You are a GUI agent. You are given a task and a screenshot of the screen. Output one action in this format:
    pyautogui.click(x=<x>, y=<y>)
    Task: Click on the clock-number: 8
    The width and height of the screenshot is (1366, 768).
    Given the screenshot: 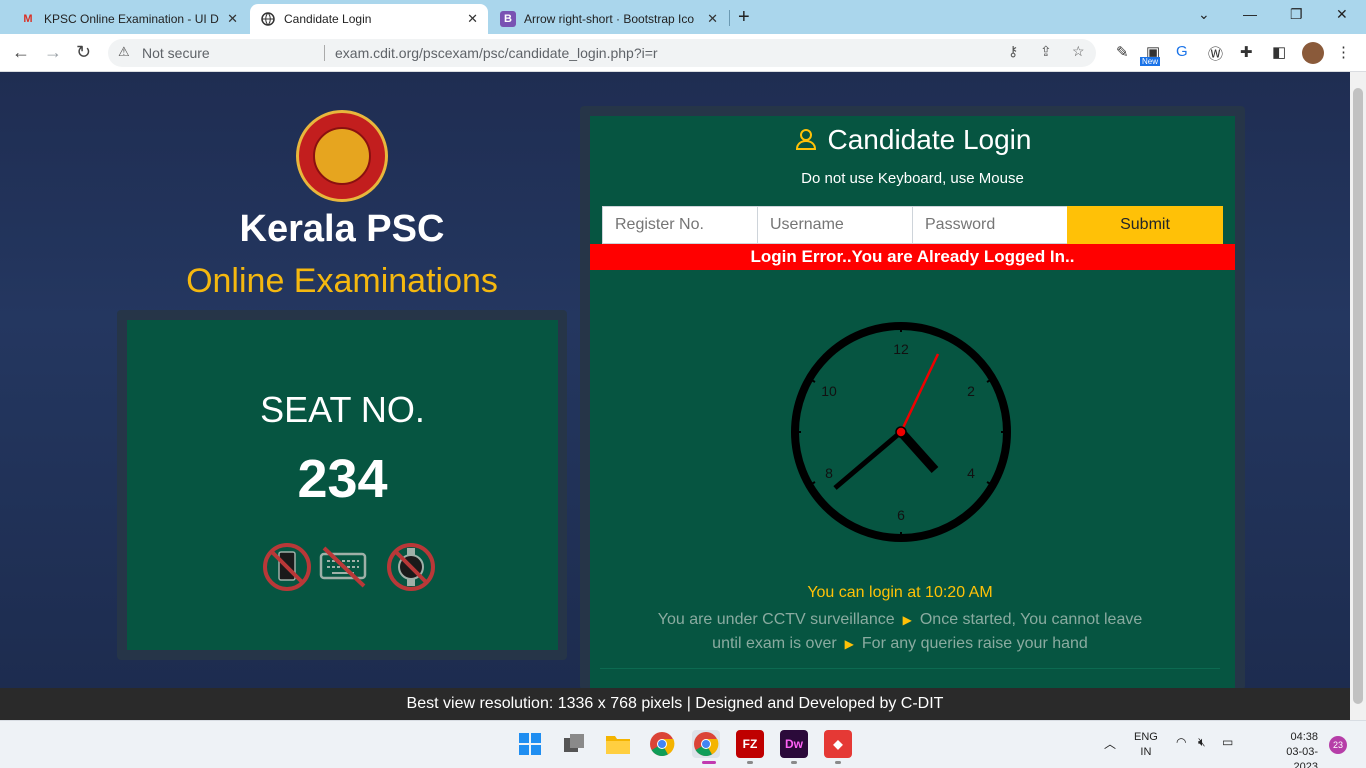 What is the action you would take?
    pyautogui.click(x=829, y=473)
    